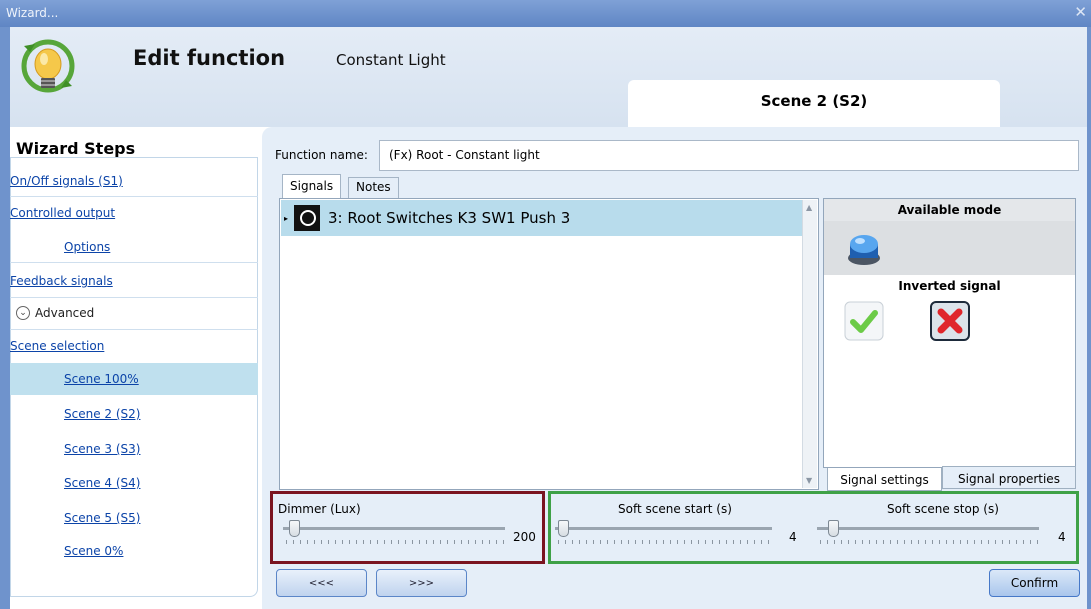 The width and height of the screenshot is (1091, 609). I want to click on check-icon, so click(864, 321).